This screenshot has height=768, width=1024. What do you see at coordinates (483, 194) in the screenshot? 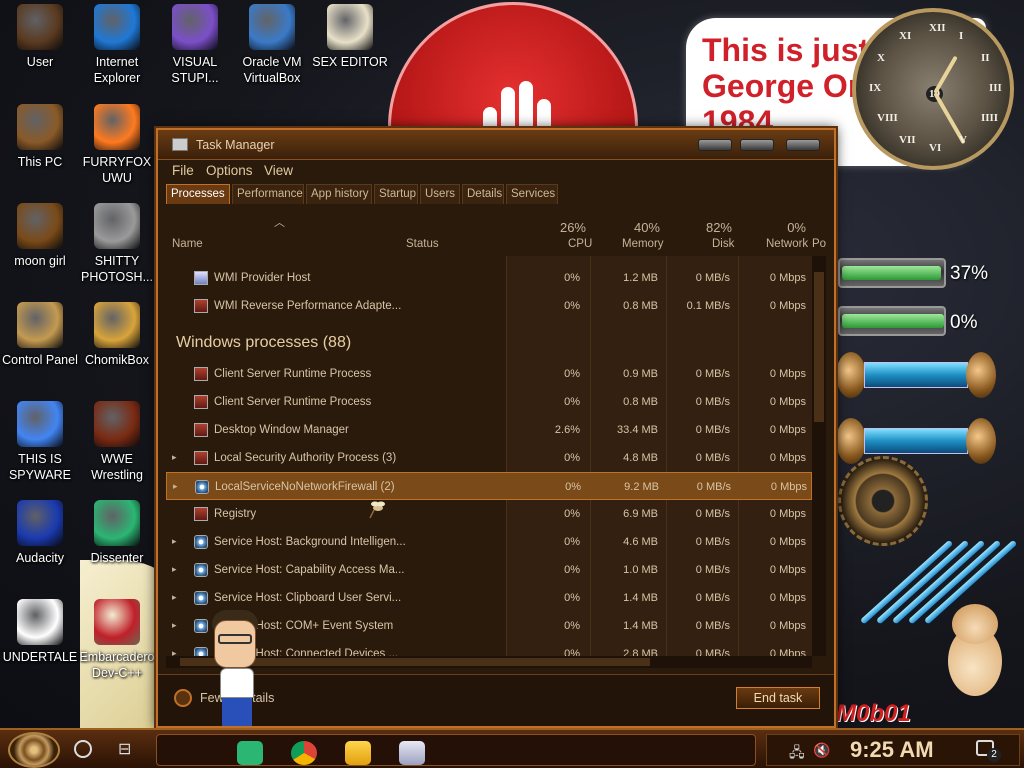
I see `tab-details: Details` at bounding box center [483, 194].